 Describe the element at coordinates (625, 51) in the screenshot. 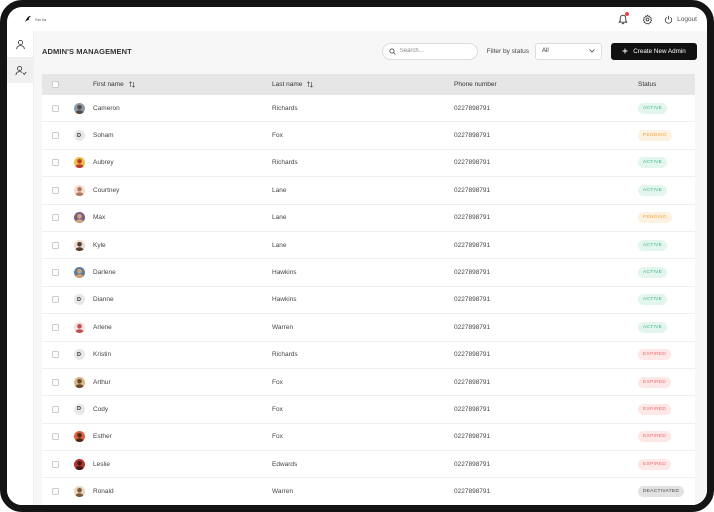

I see `plus-icon` at that location.